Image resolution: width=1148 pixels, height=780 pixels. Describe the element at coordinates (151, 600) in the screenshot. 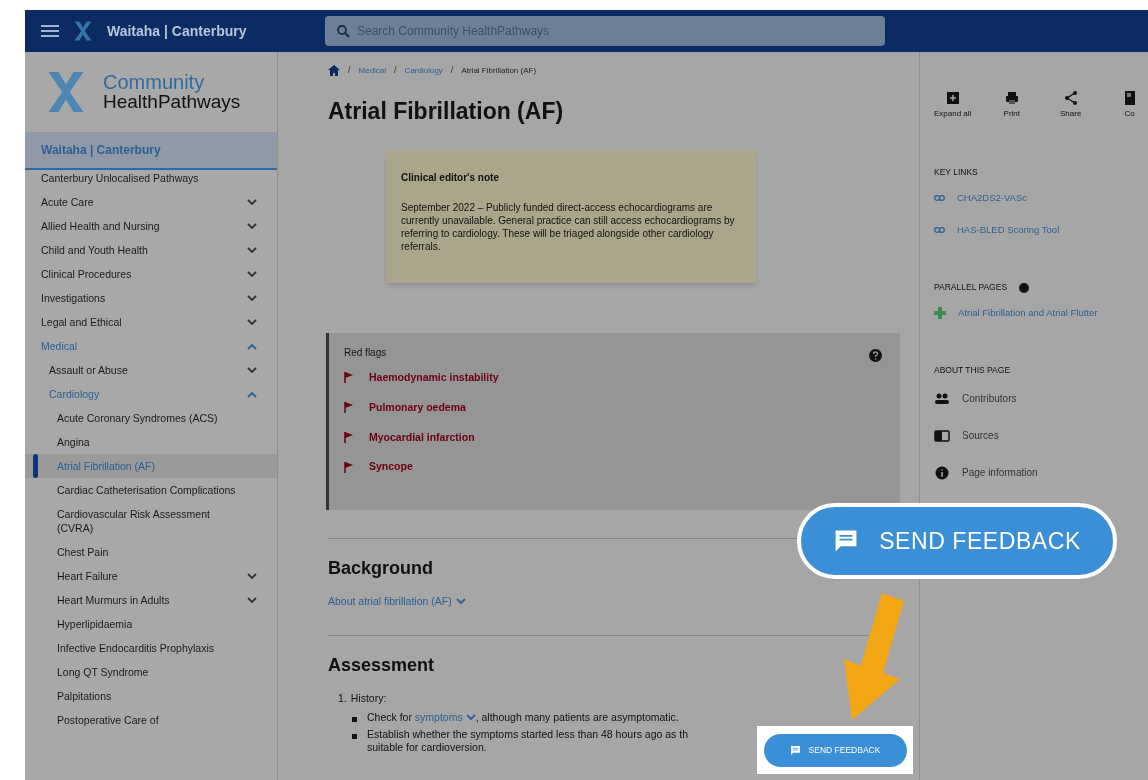

I see `sidebar-item: Heart Murmurs in Adults` at that location.